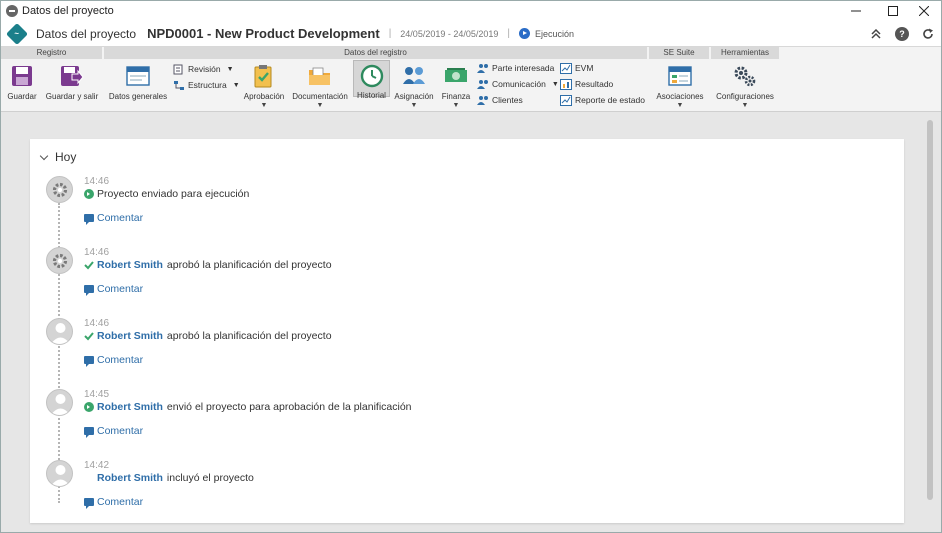 The image size is (942, 533). Describe the element at coordinates (893, 11) in the screenshot. I see `maximize-button` at that location.